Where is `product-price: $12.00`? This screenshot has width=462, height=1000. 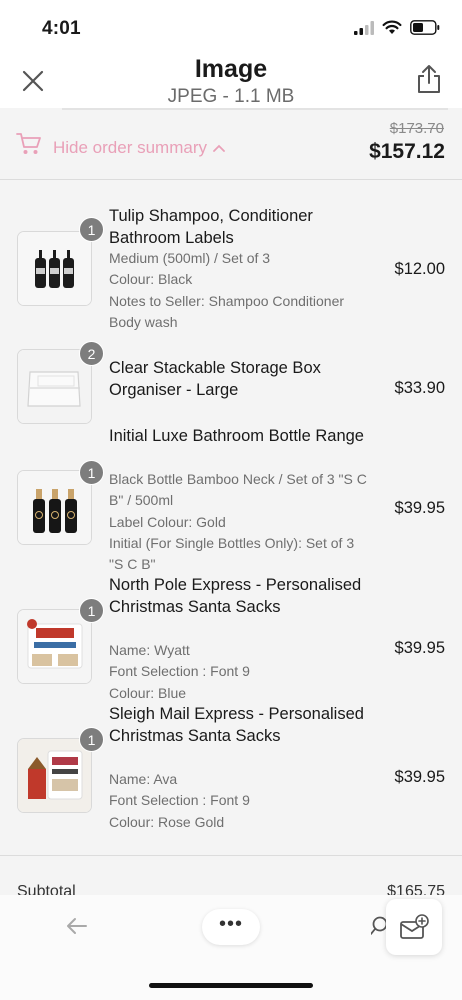
product-price: $12.00 is located at coordinates (419, 269).